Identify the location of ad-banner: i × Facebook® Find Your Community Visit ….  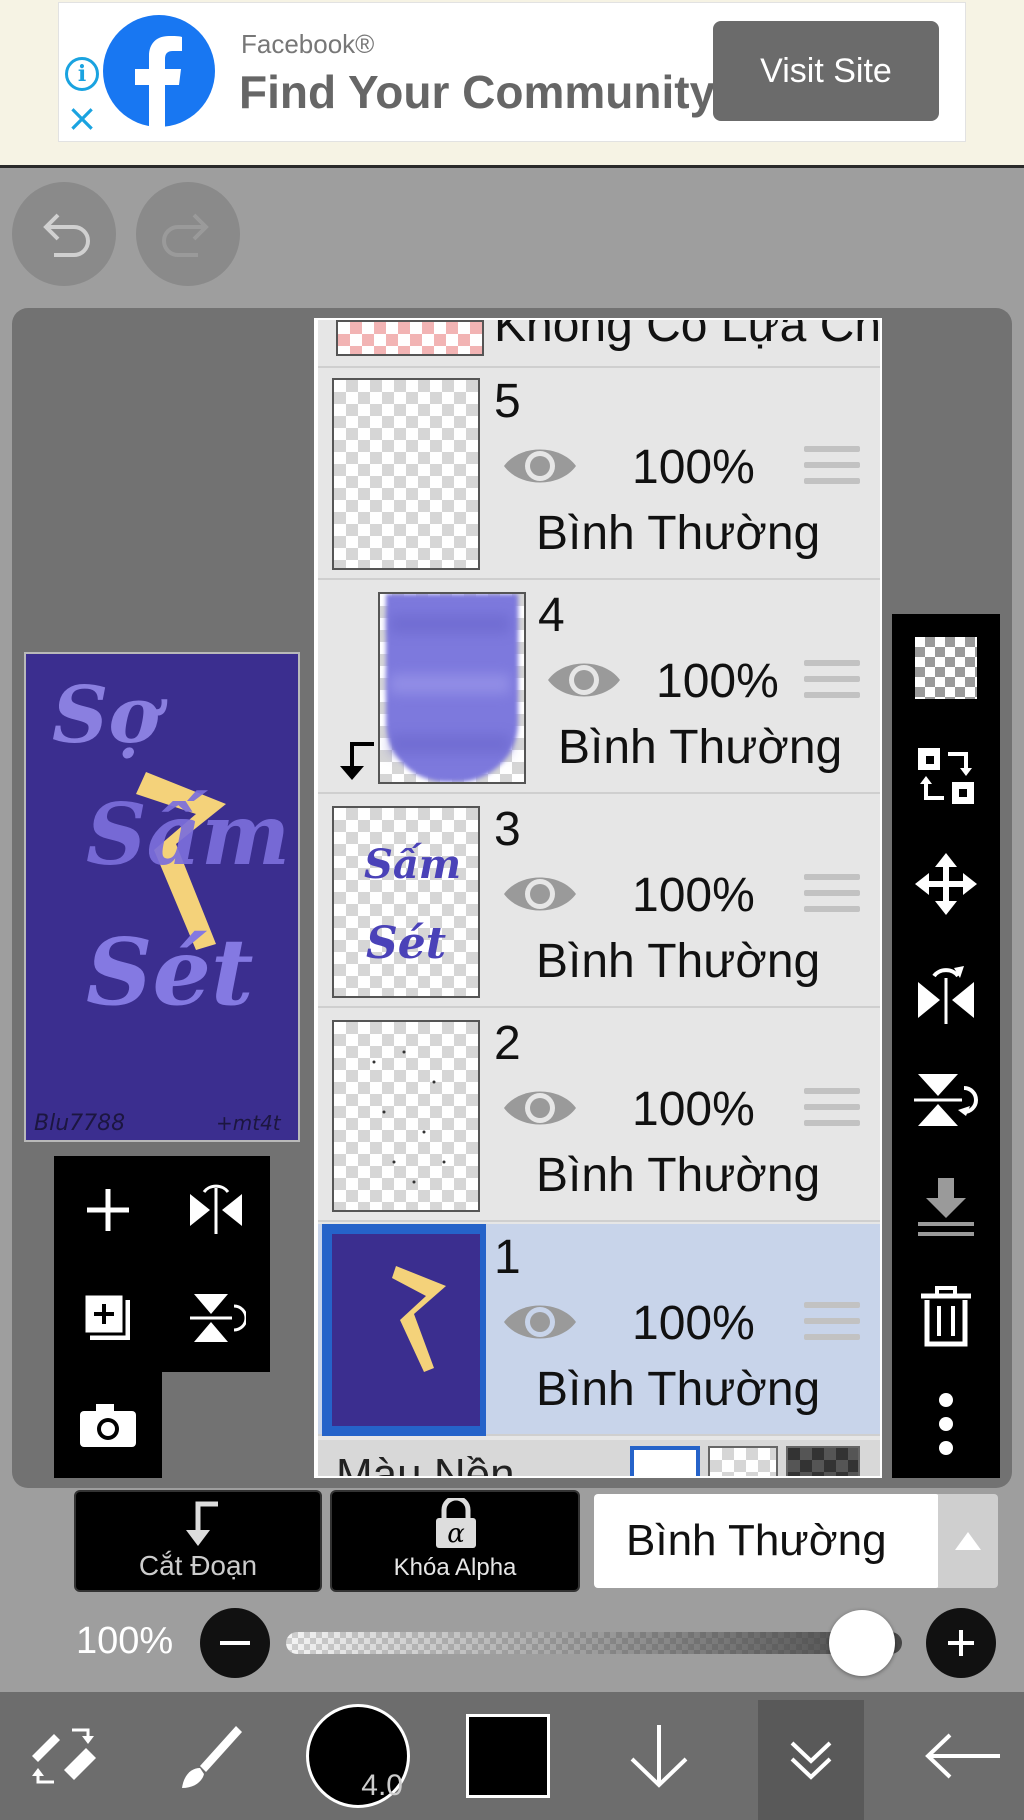
(512, 84).